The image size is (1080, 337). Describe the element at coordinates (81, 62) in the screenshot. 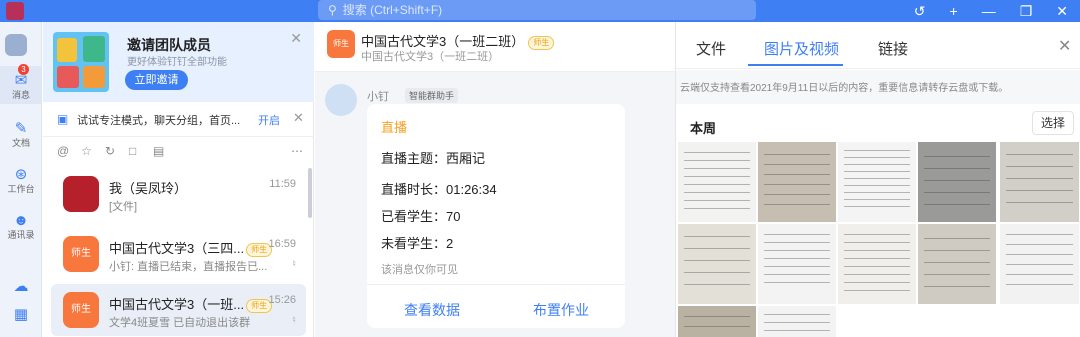

I see `team-illustration` at that location.